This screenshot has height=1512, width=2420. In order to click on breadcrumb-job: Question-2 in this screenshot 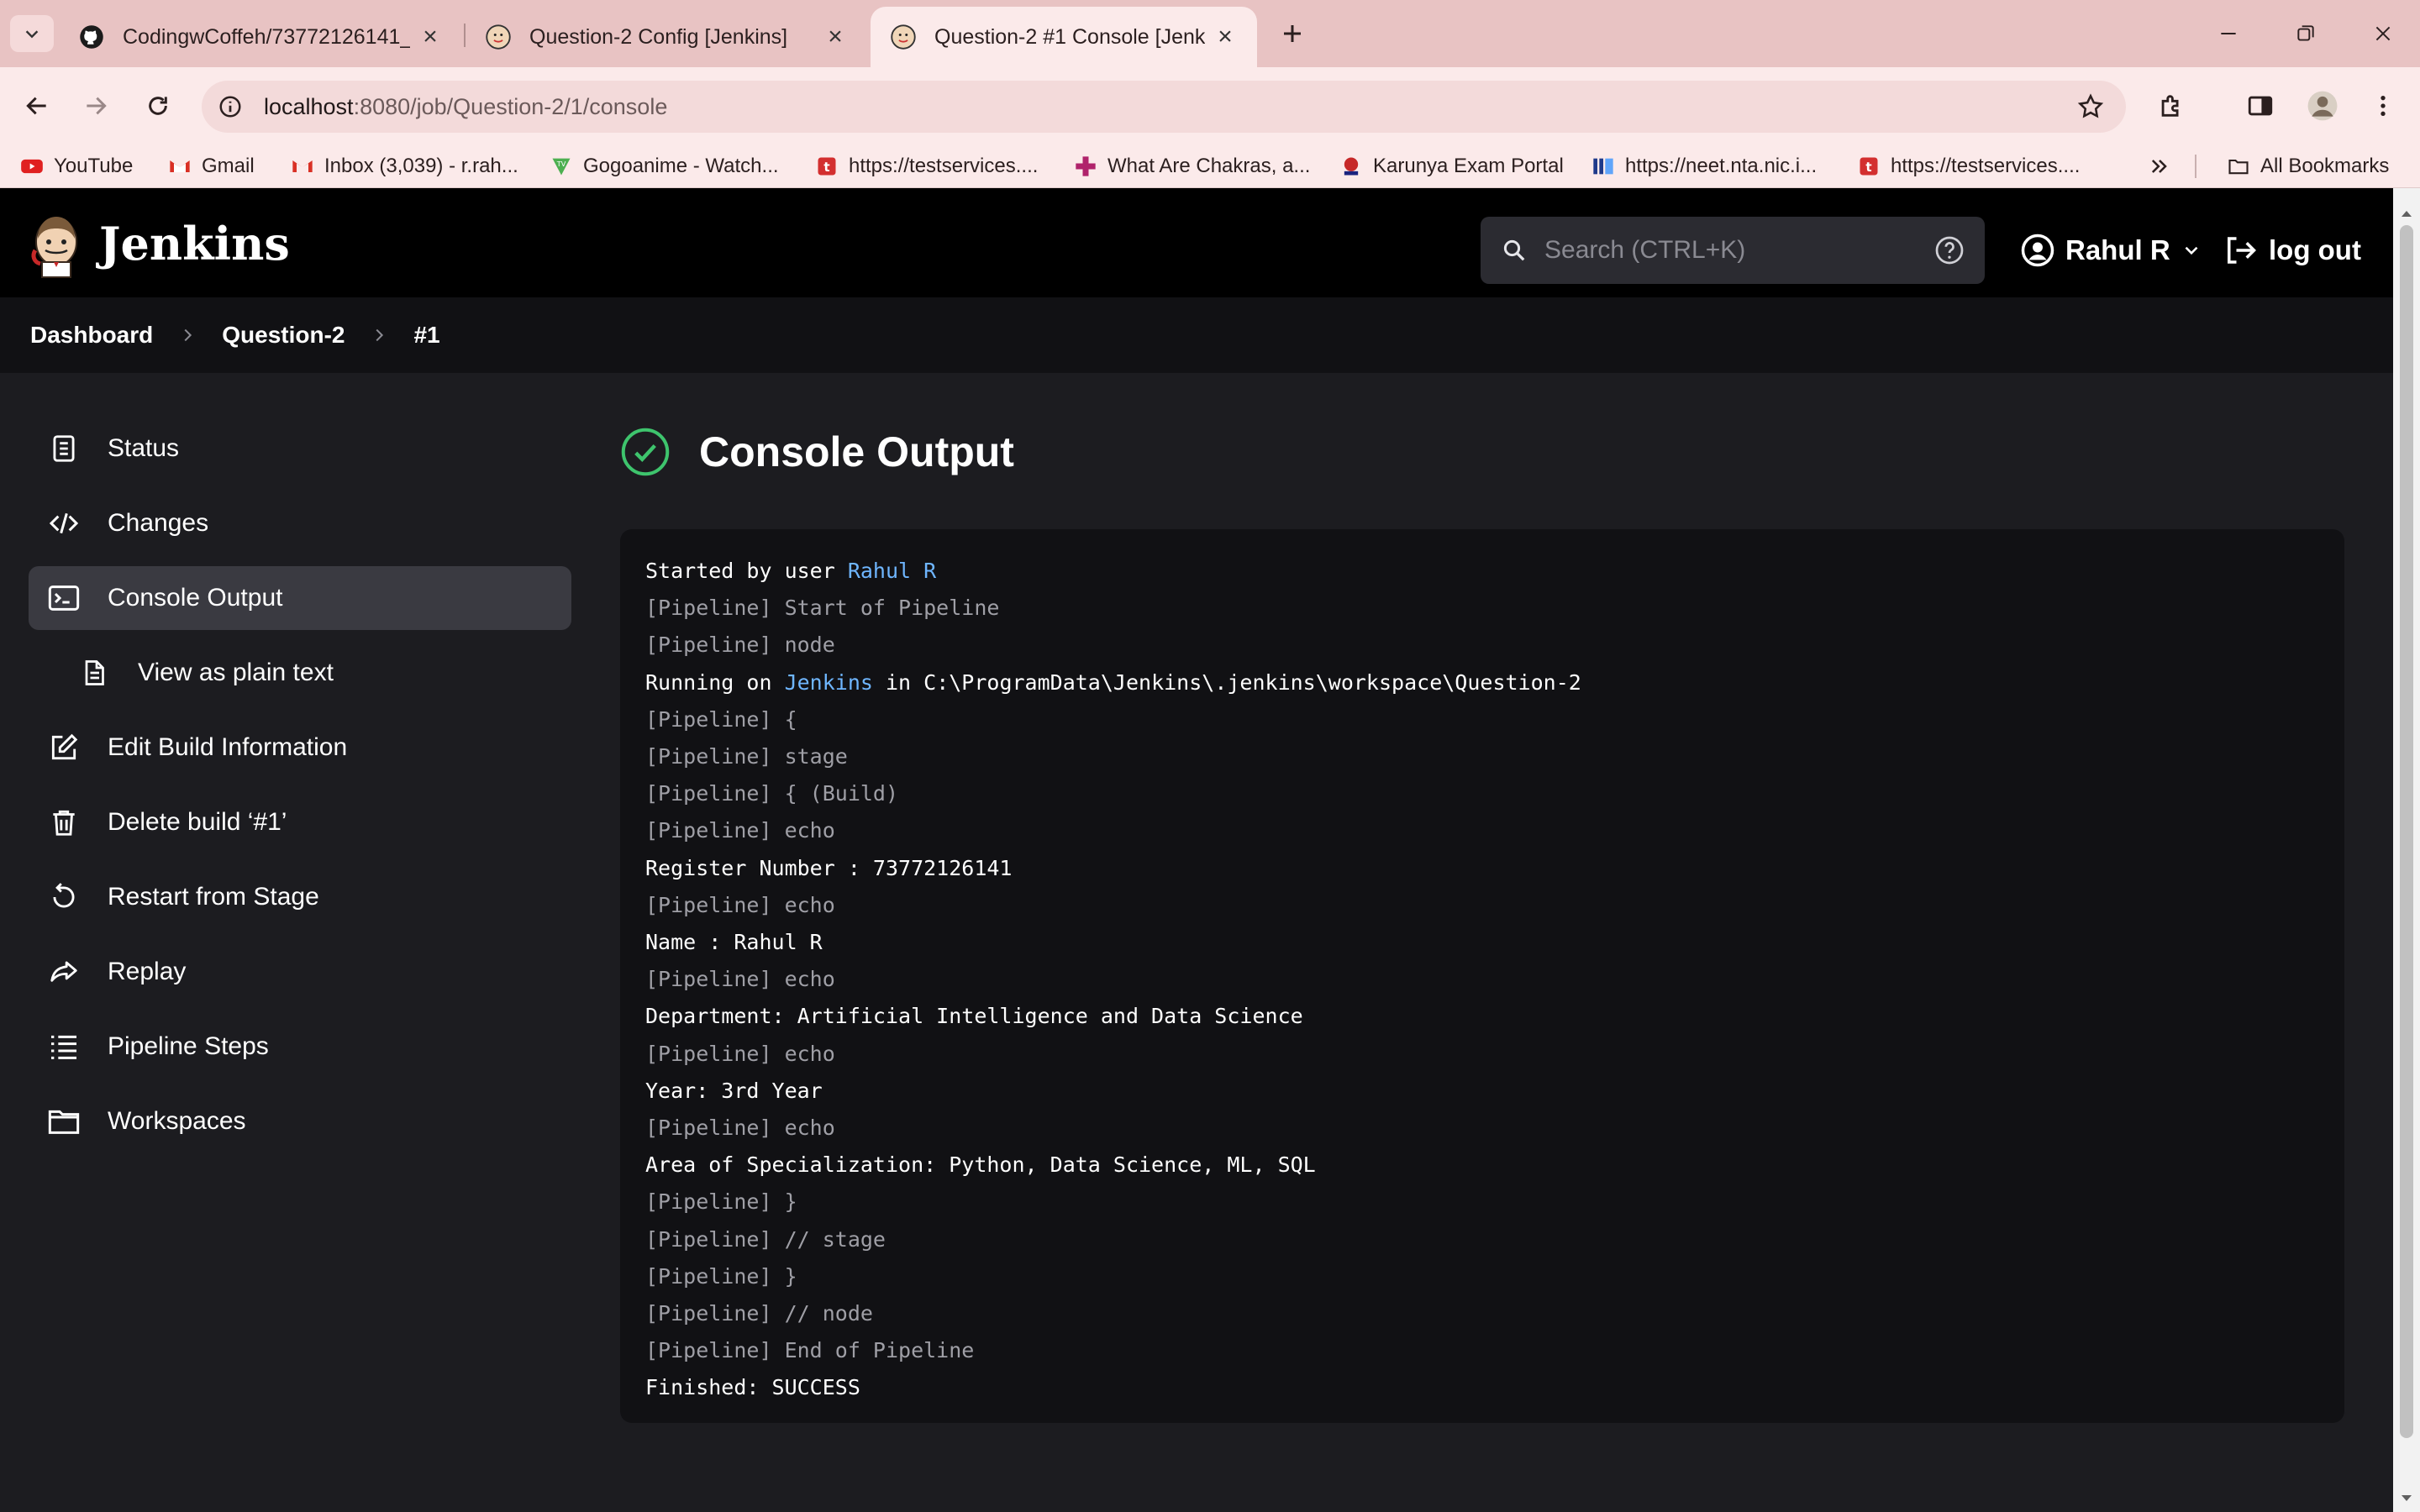, I will do `click(284, 335)`.